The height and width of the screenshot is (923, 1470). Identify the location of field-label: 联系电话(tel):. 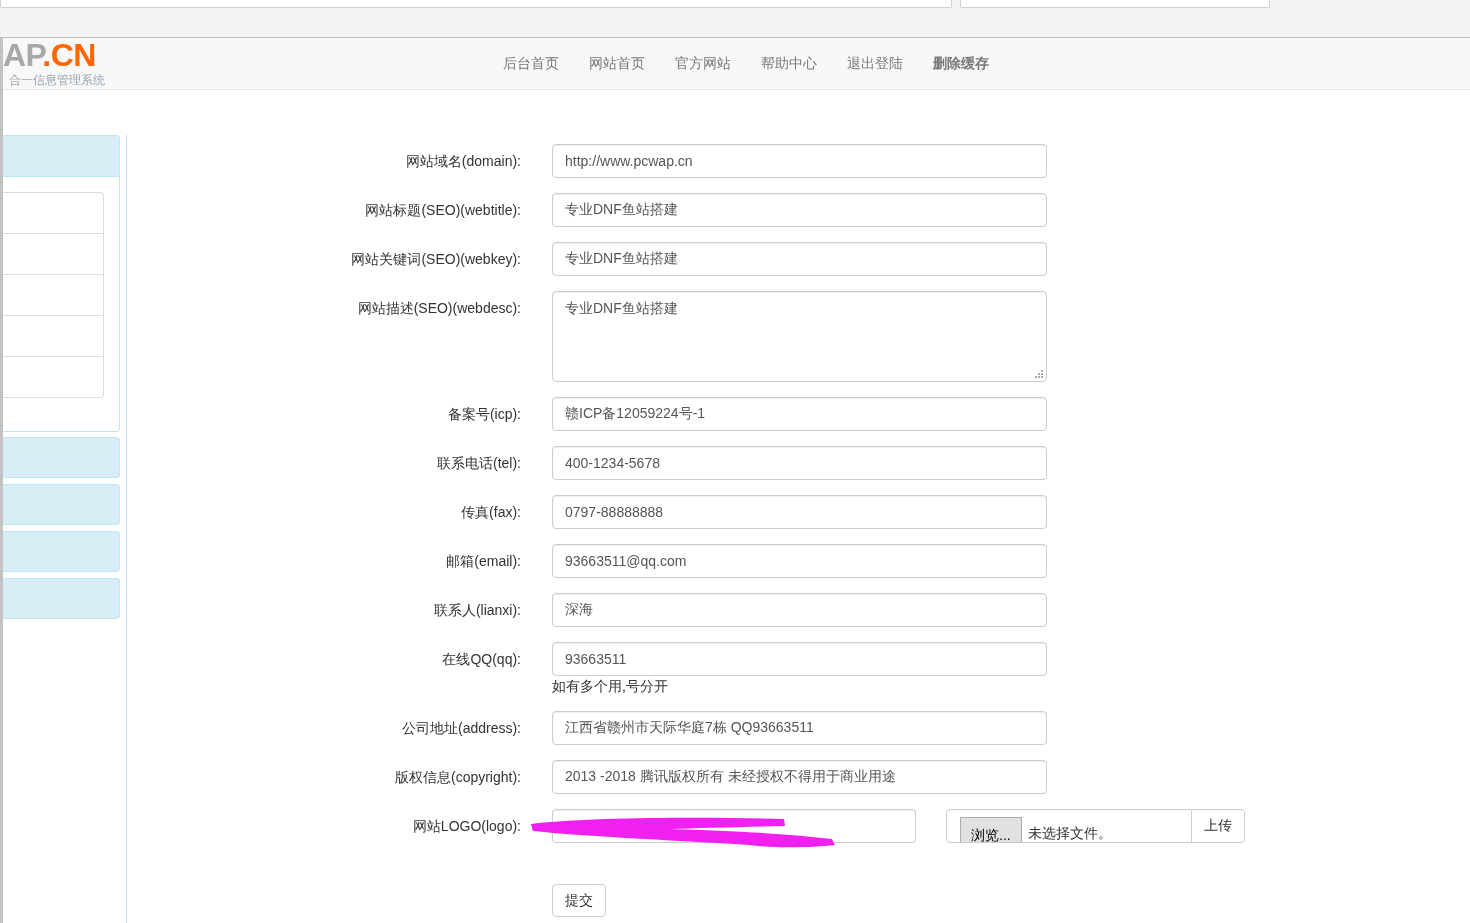
(478, 463).